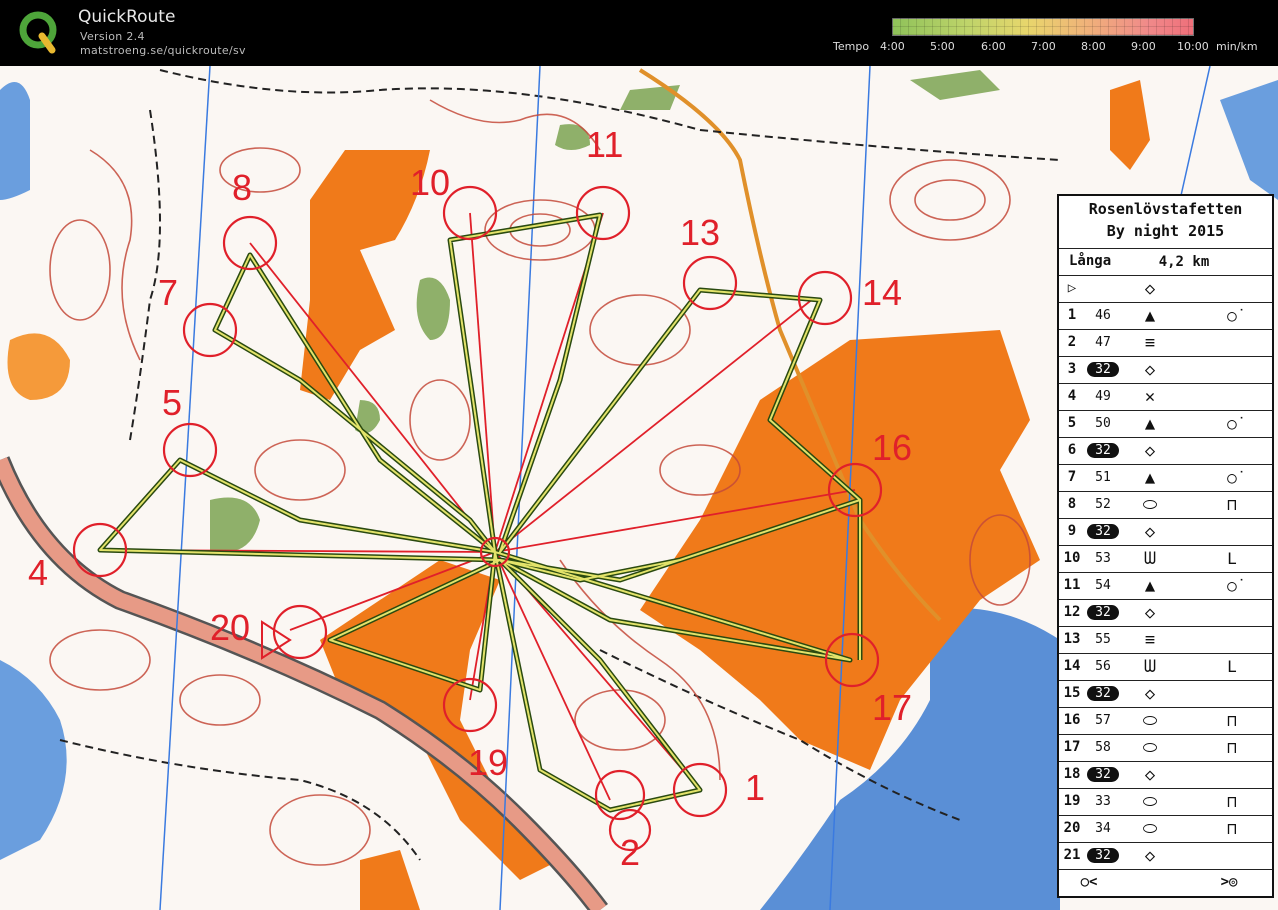  What do you see at coordinates (1237, 46) in the screenshot?
I see `tempo-unit: min/km` at bounding box center [1237, 46].